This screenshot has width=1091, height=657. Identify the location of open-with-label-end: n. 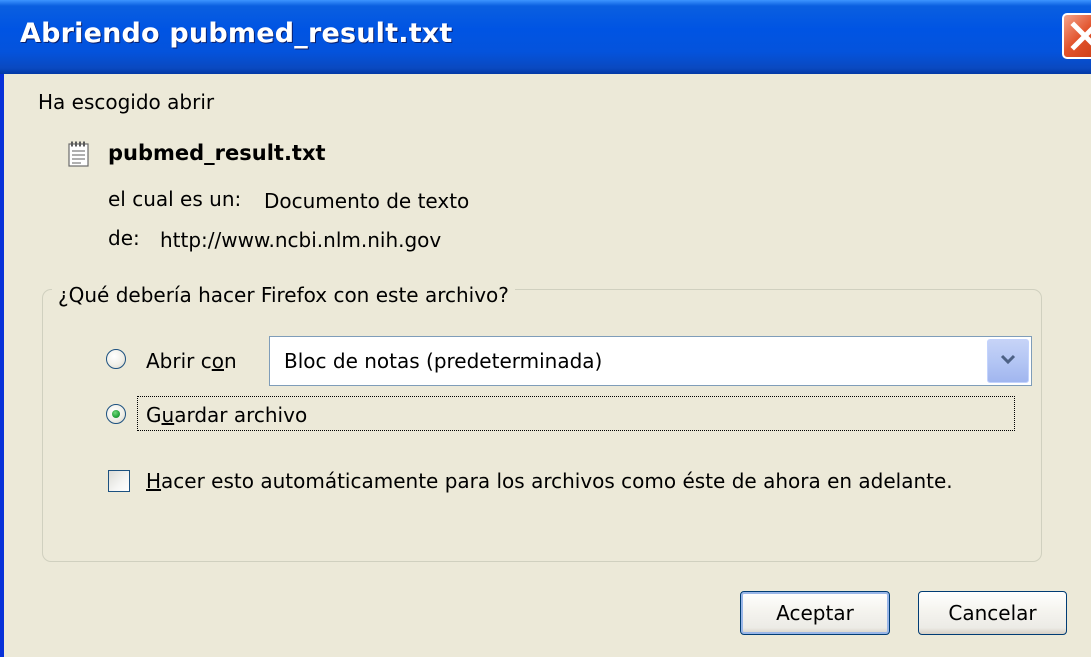
(230, 361).